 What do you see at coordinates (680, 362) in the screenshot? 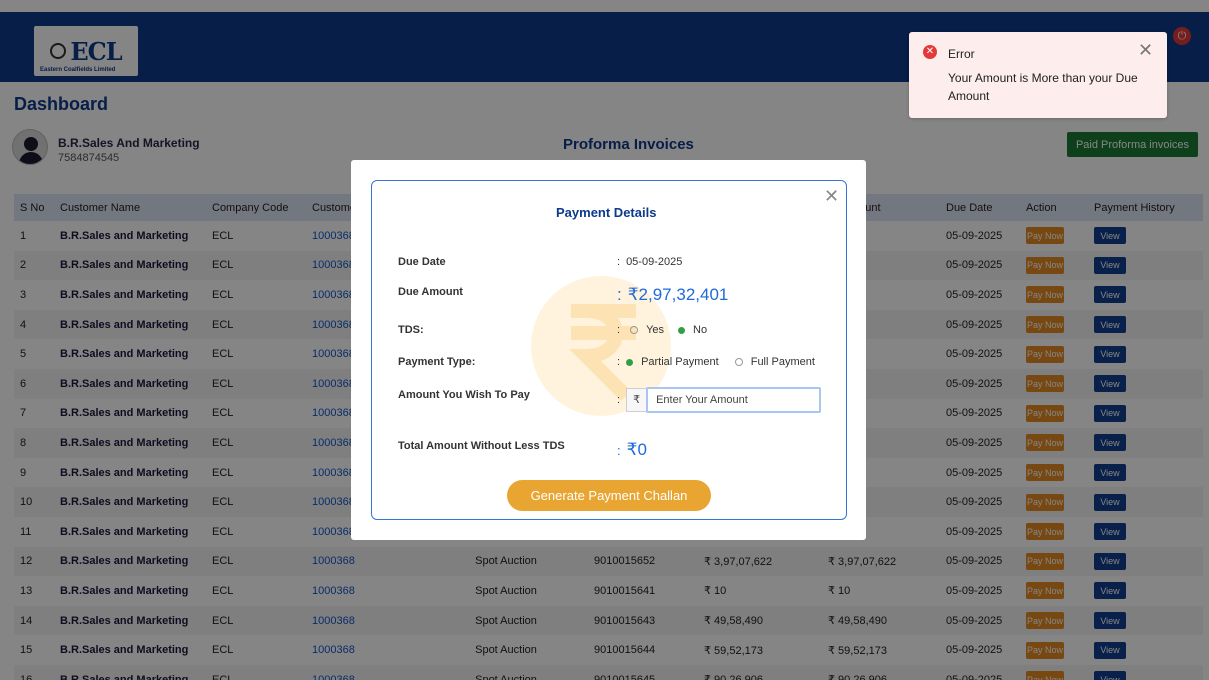
I see `partial-payment-label: Partial Payment` at bounding box center [680, 362].